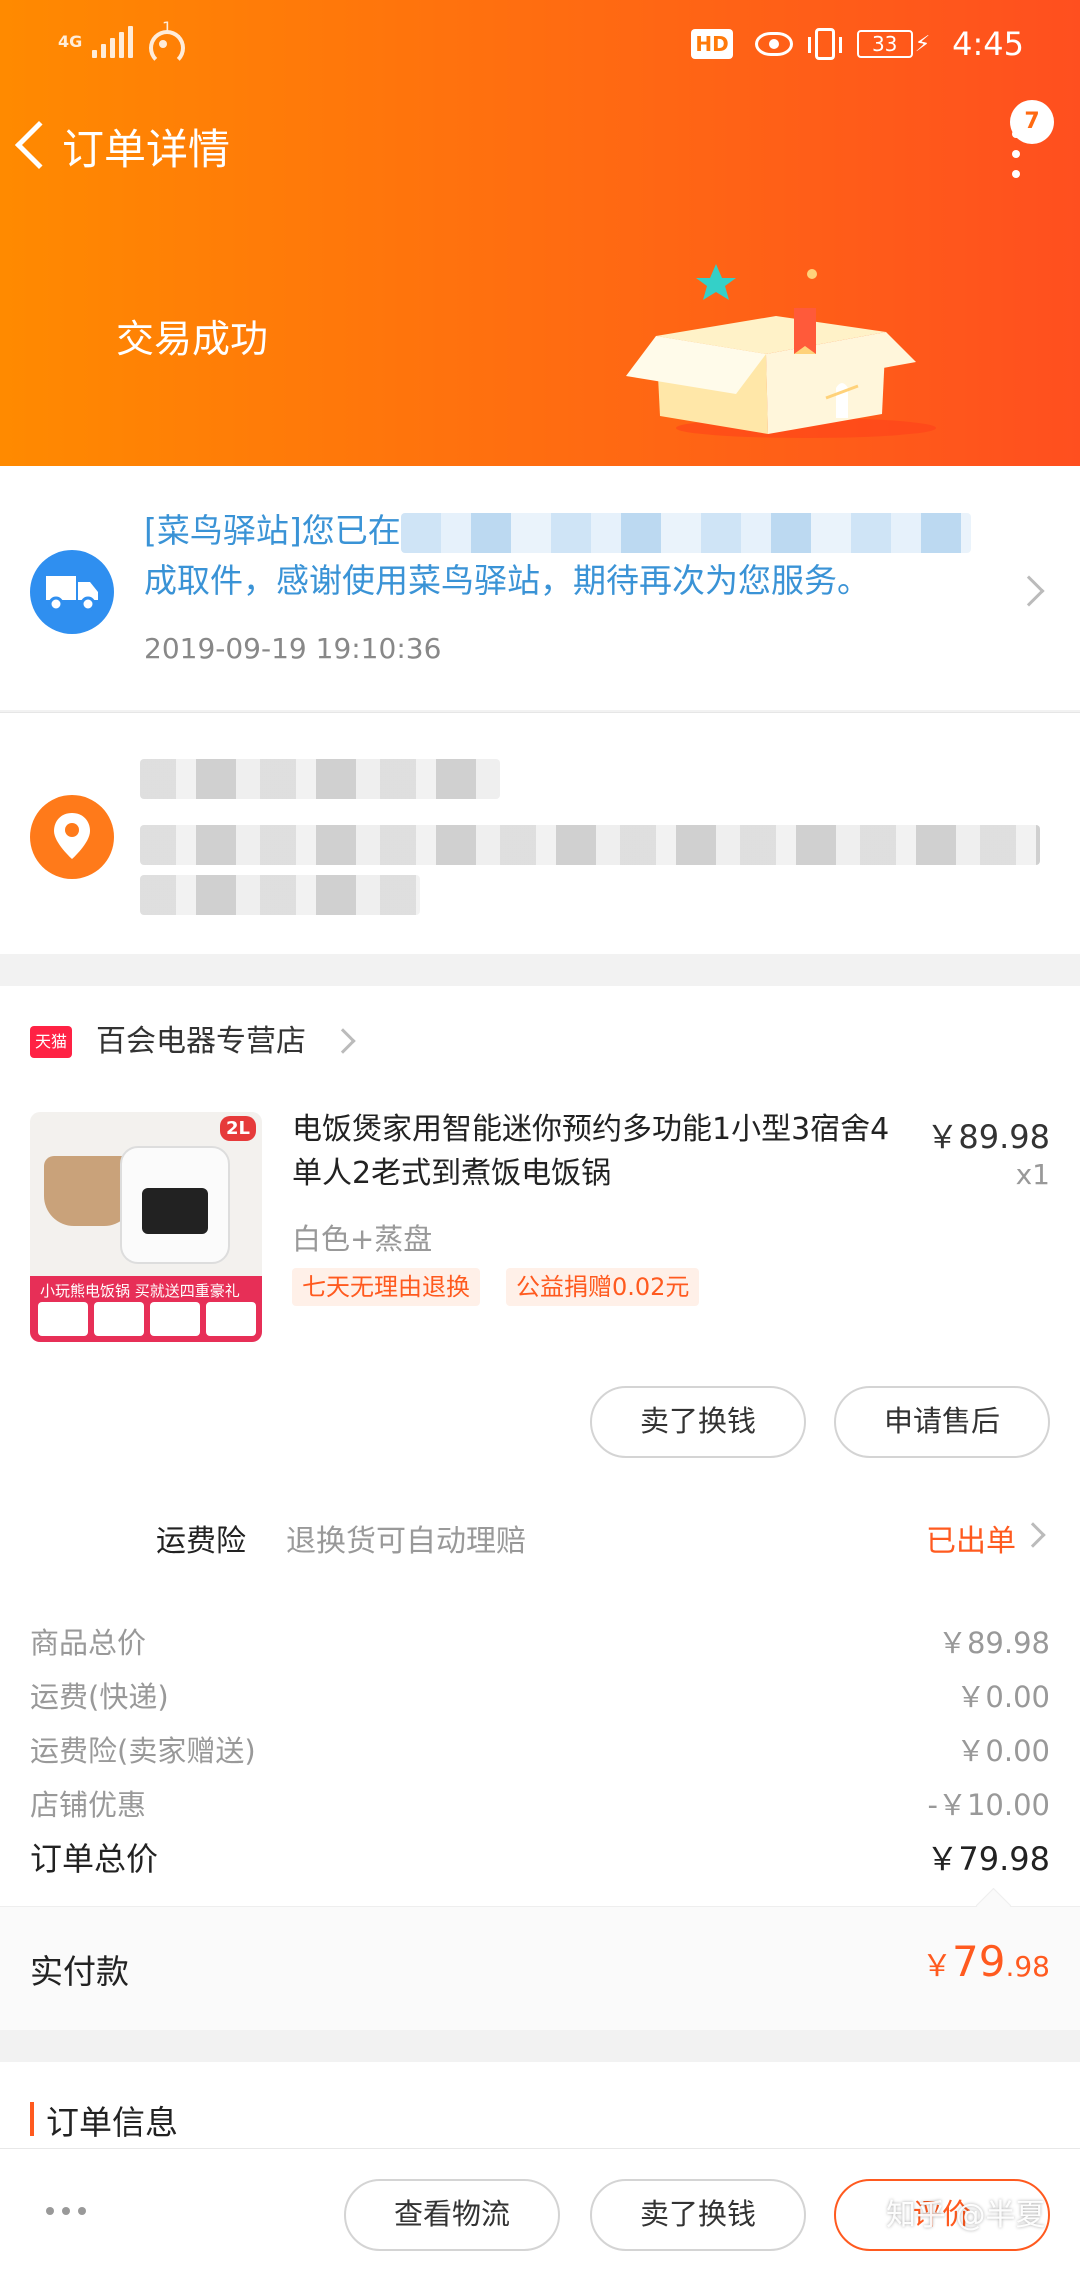 The image size is (1080, 2280). I want to click on view-logistics-button: 查看物流, so click(452, 2215).